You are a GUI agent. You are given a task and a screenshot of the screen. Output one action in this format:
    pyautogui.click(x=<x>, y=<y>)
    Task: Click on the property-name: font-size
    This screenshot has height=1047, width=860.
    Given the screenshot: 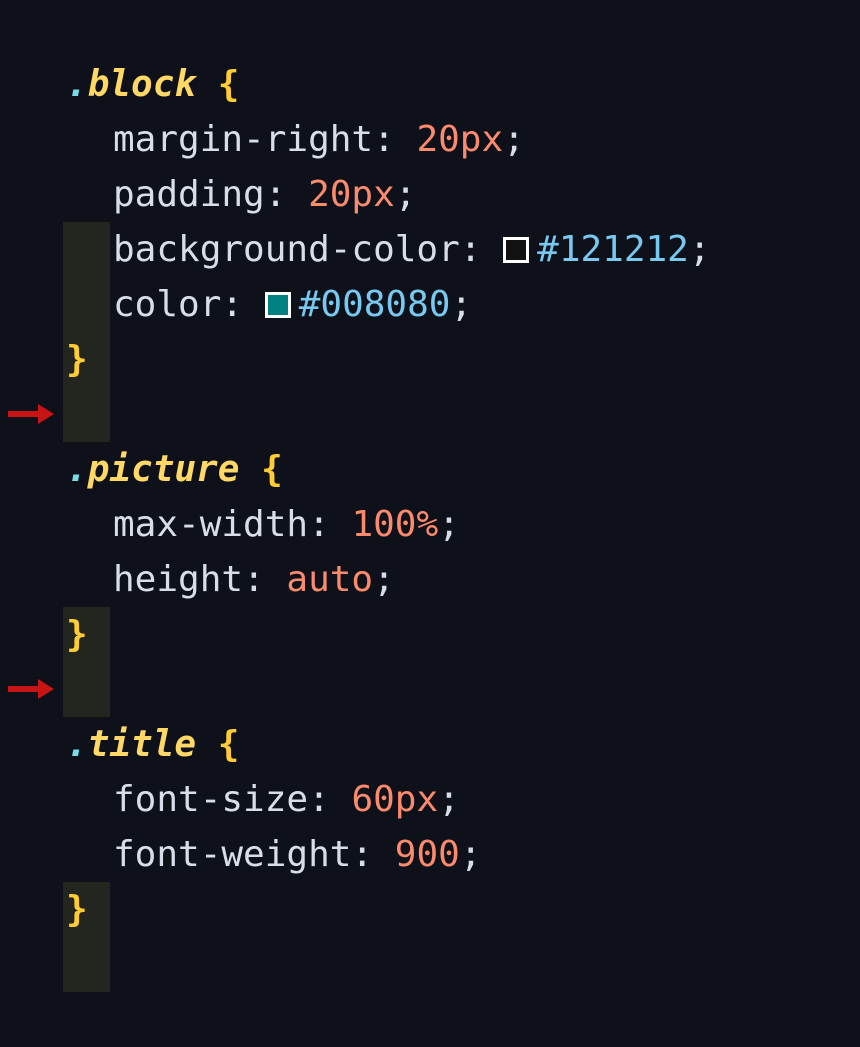 What is the action you would take?
    pyautogui.click(x=211, y=799)
    